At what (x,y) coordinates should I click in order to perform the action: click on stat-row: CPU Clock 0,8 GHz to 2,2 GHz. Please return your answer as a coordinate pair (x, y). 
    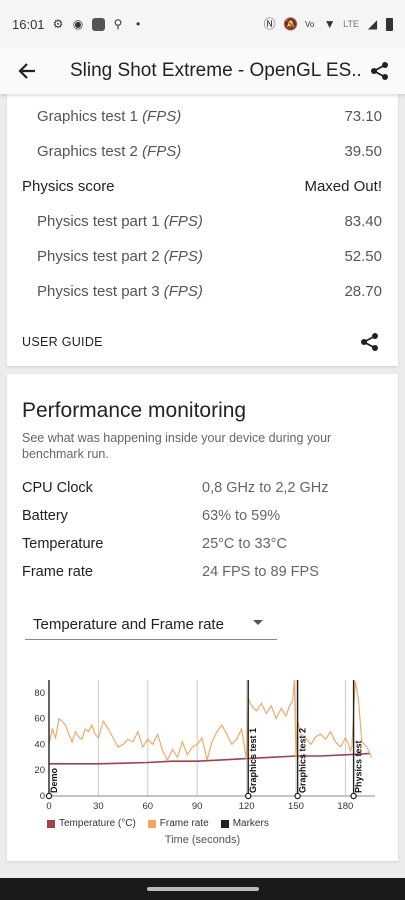
    Looking at the image, I should click on (202, 488).